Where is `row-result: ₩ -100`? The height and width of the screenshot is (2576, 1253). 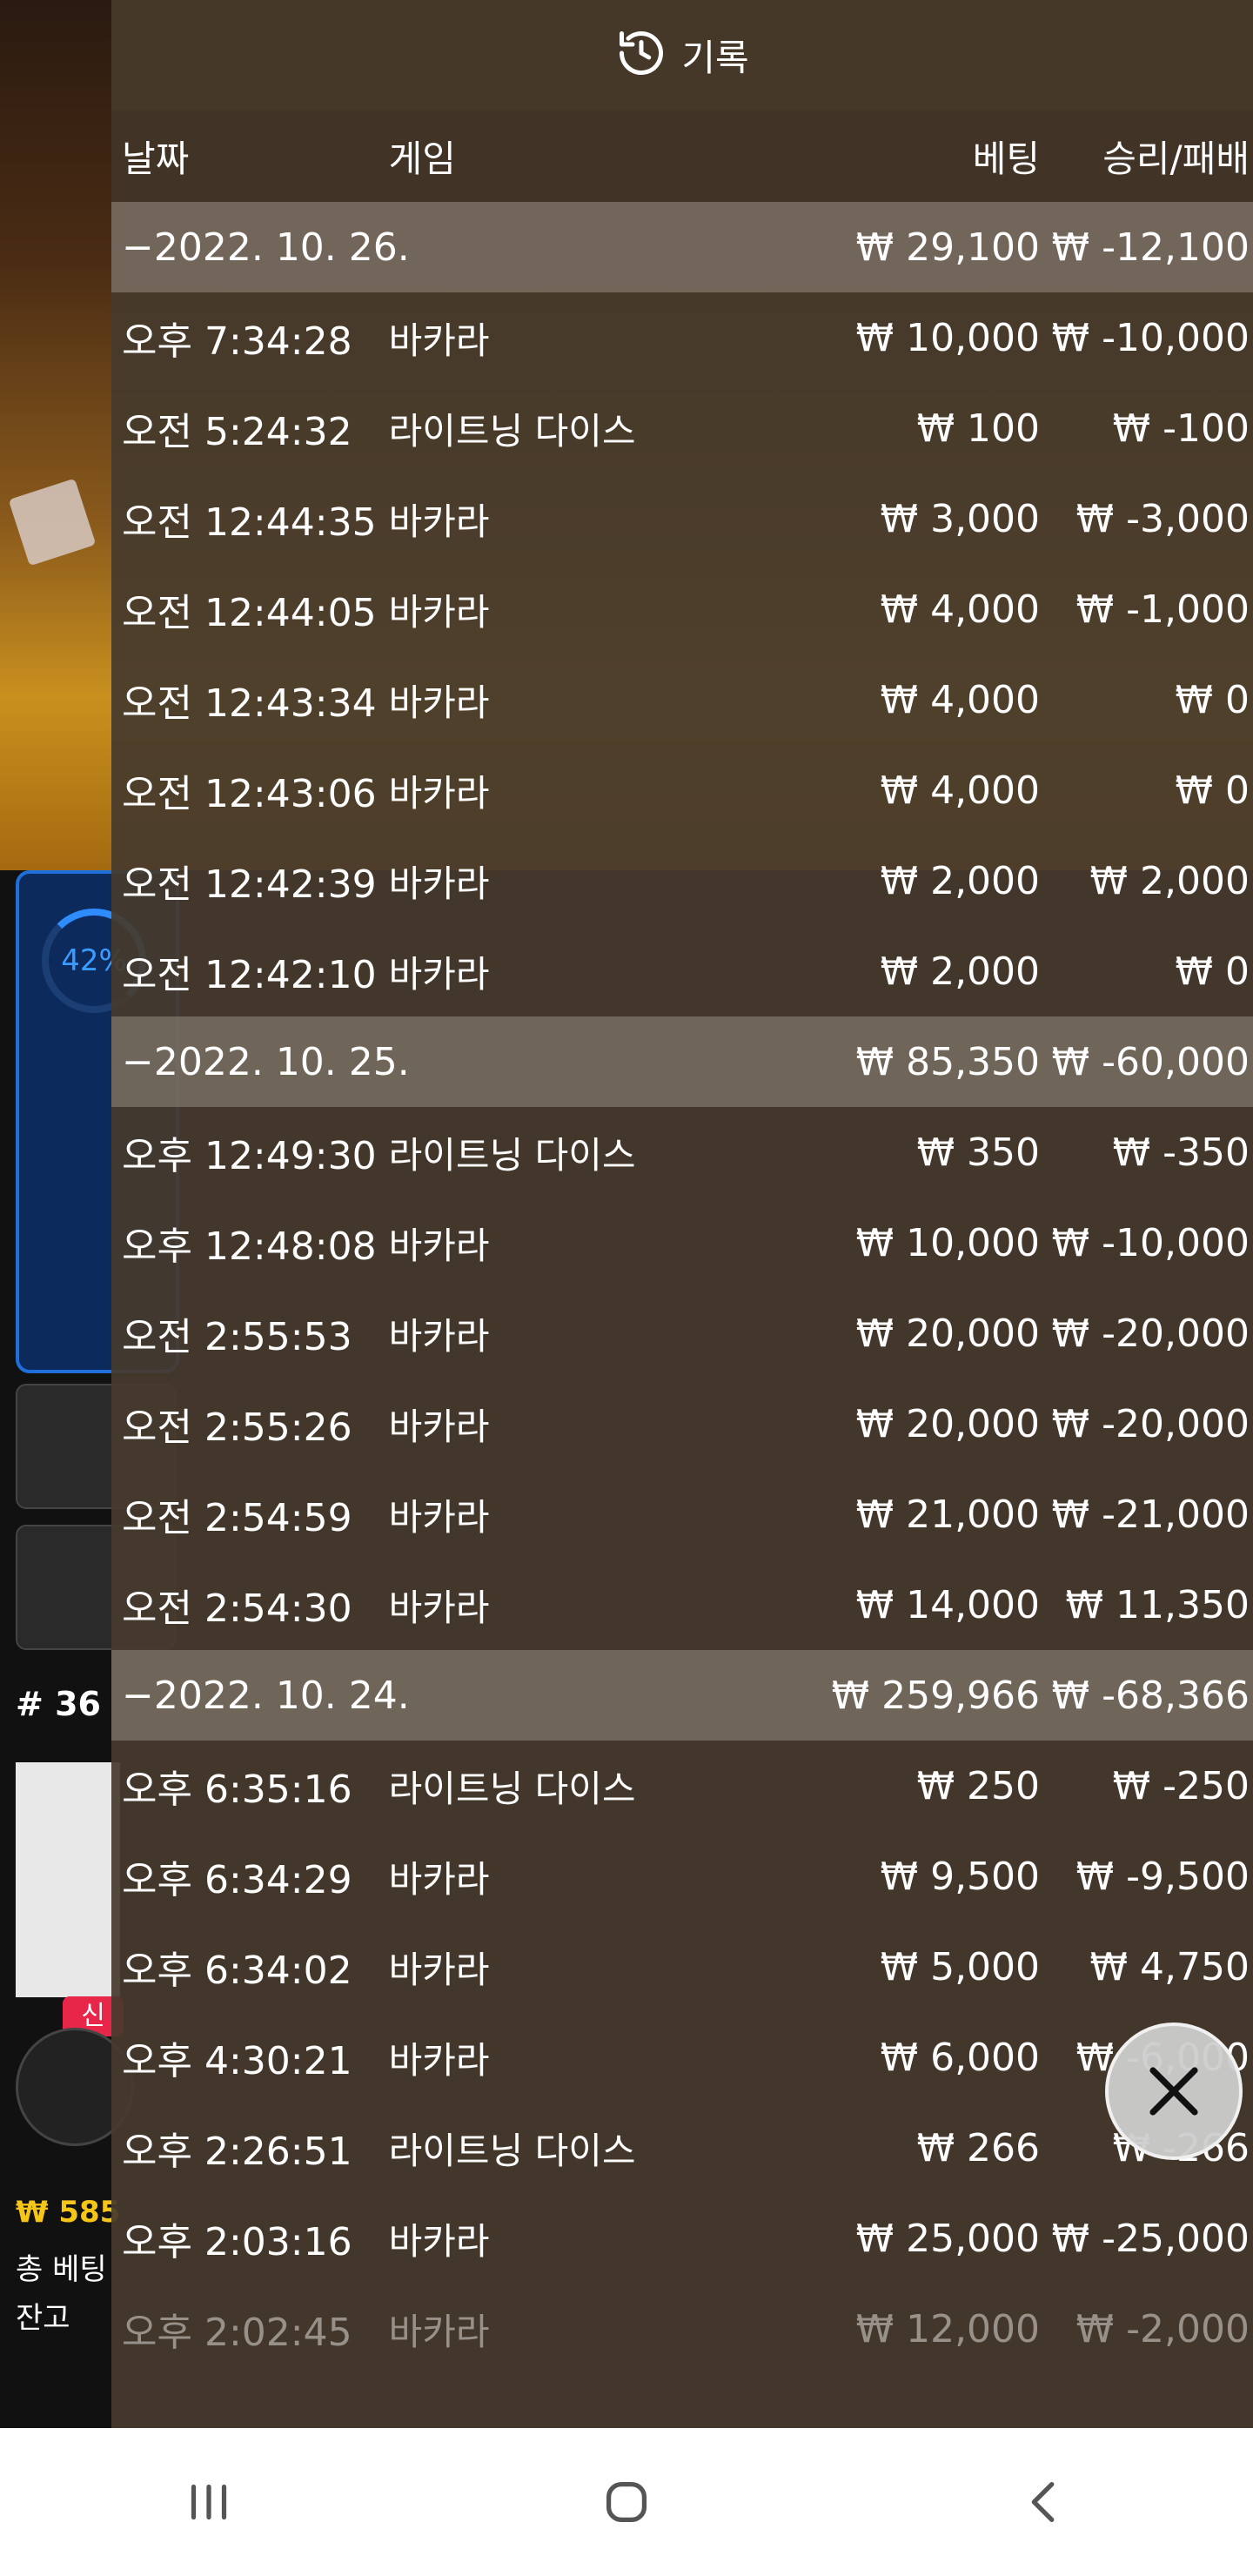 row-result: ₩ -100 is located at coordinates (1181, 428).